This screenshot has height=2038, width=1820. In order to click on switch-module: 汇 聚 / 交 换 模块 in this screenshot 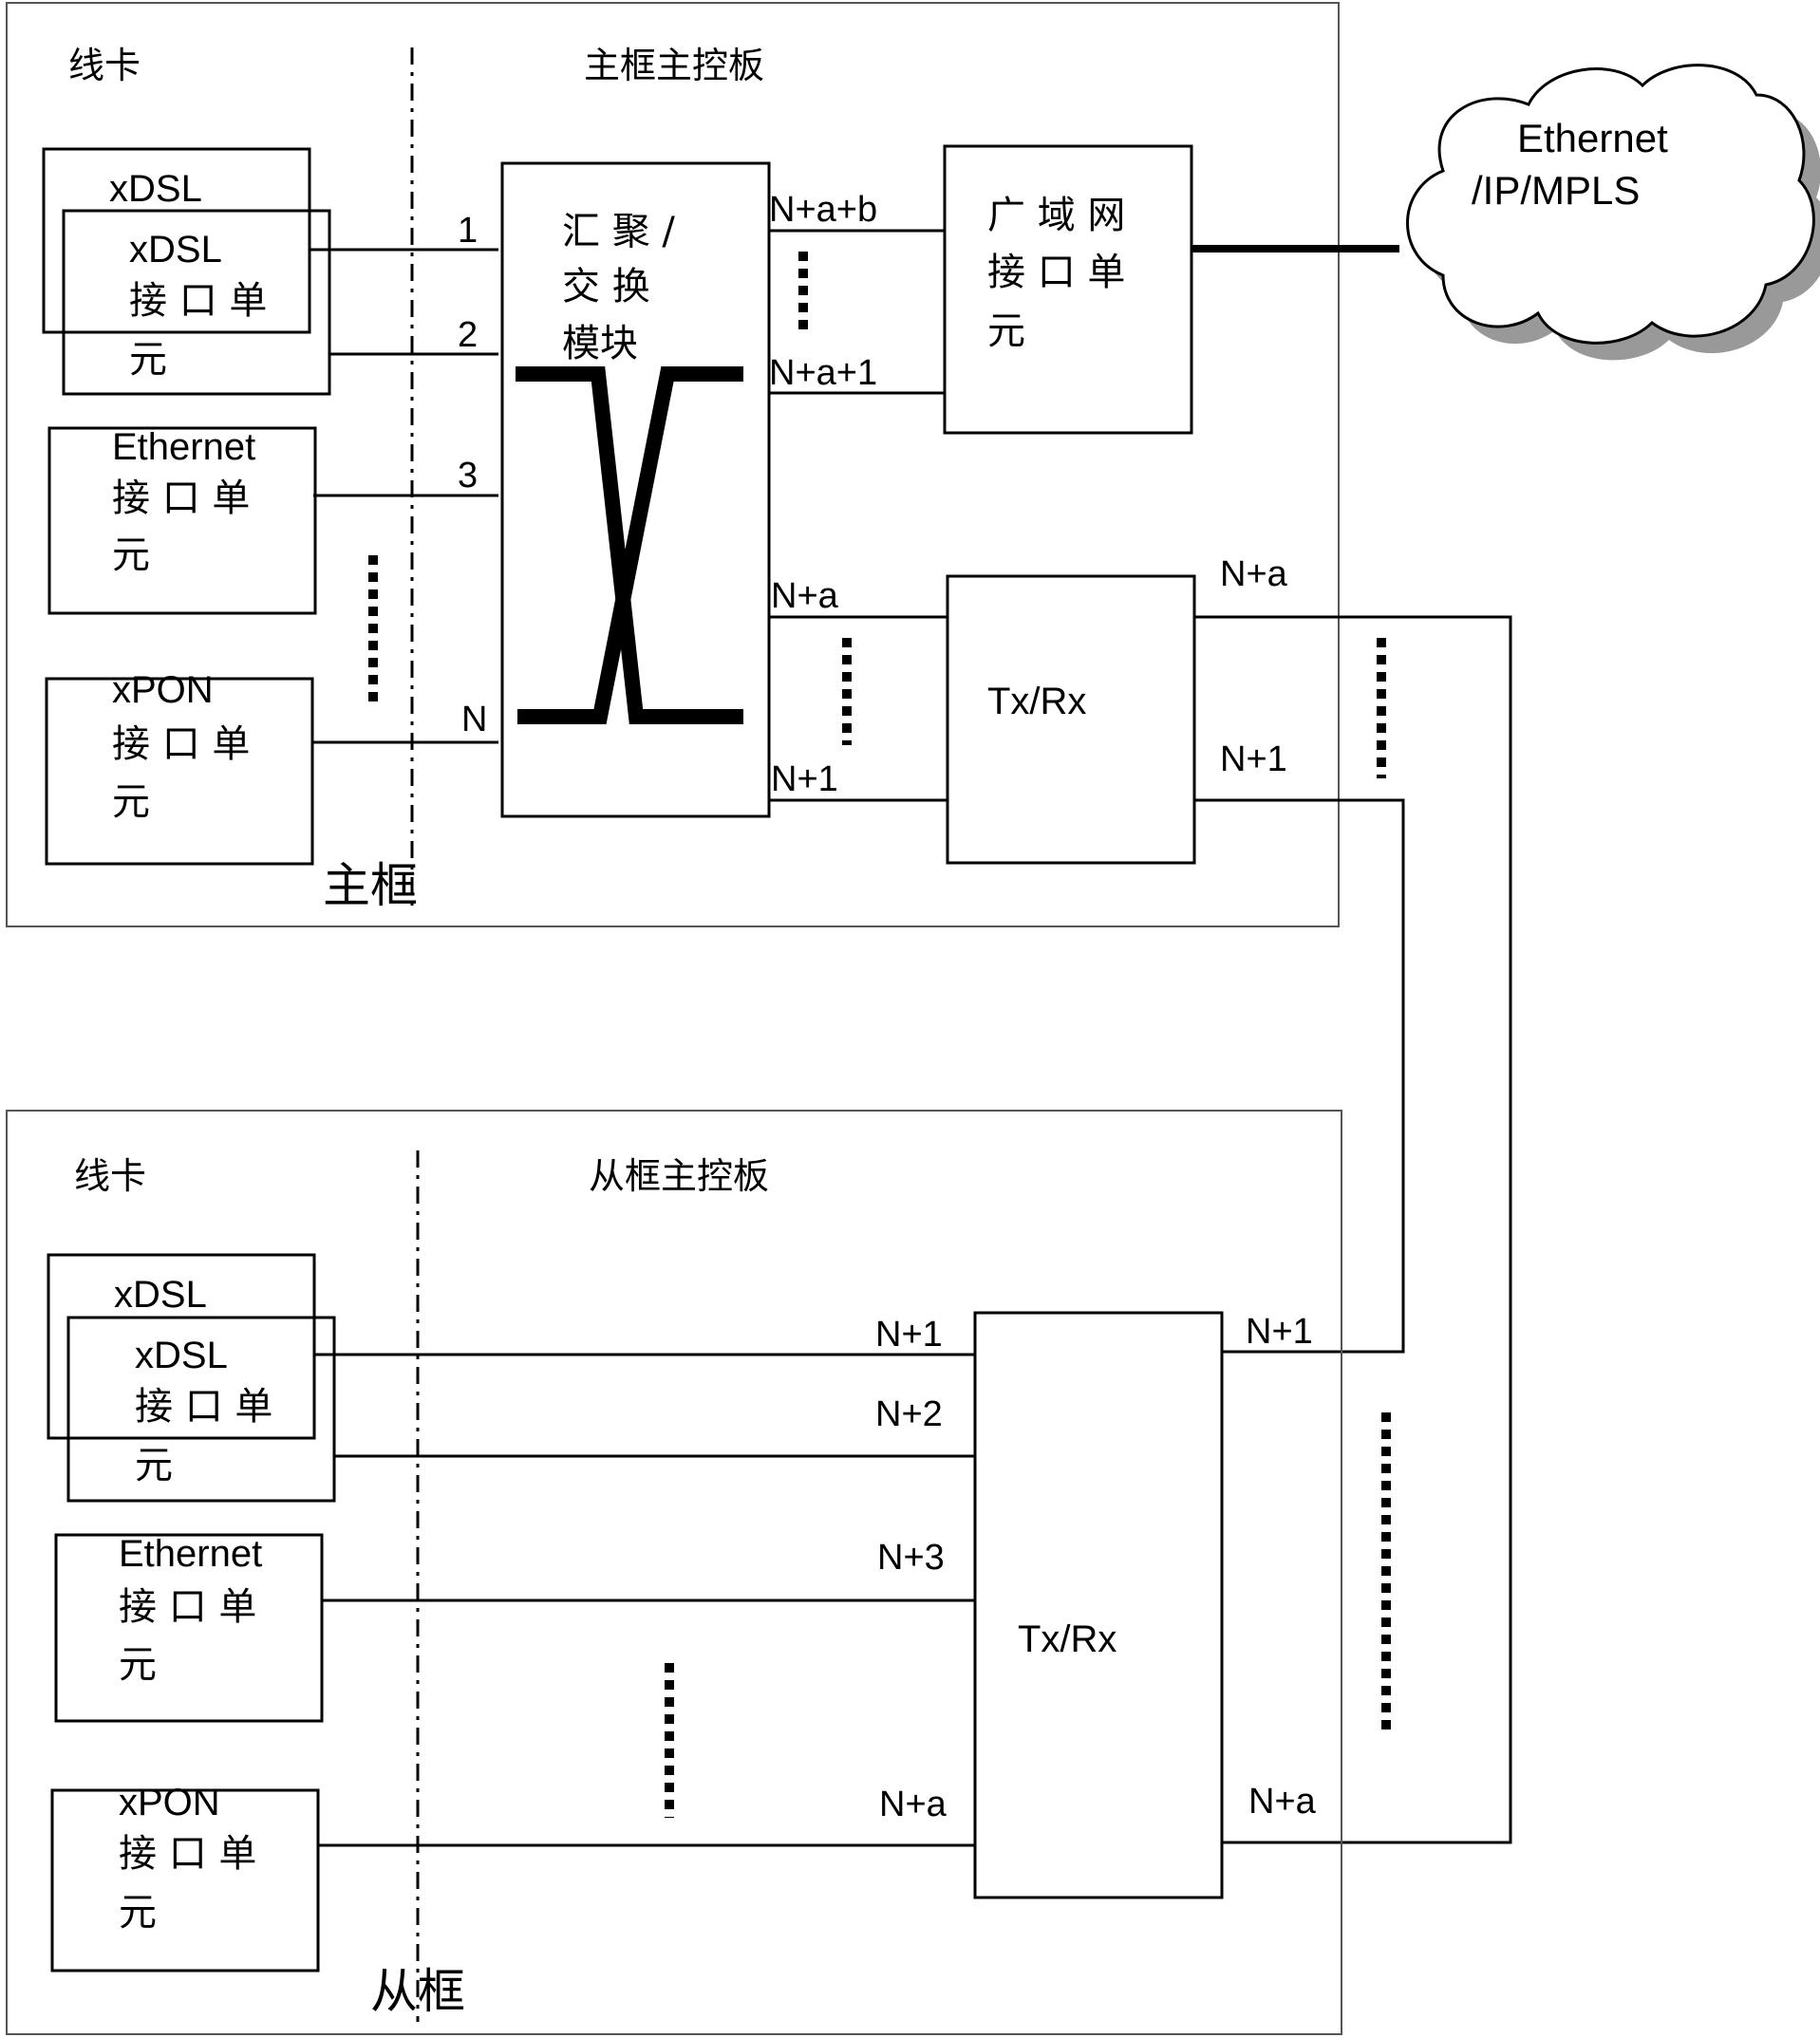, I will do `click(636, 489)`.